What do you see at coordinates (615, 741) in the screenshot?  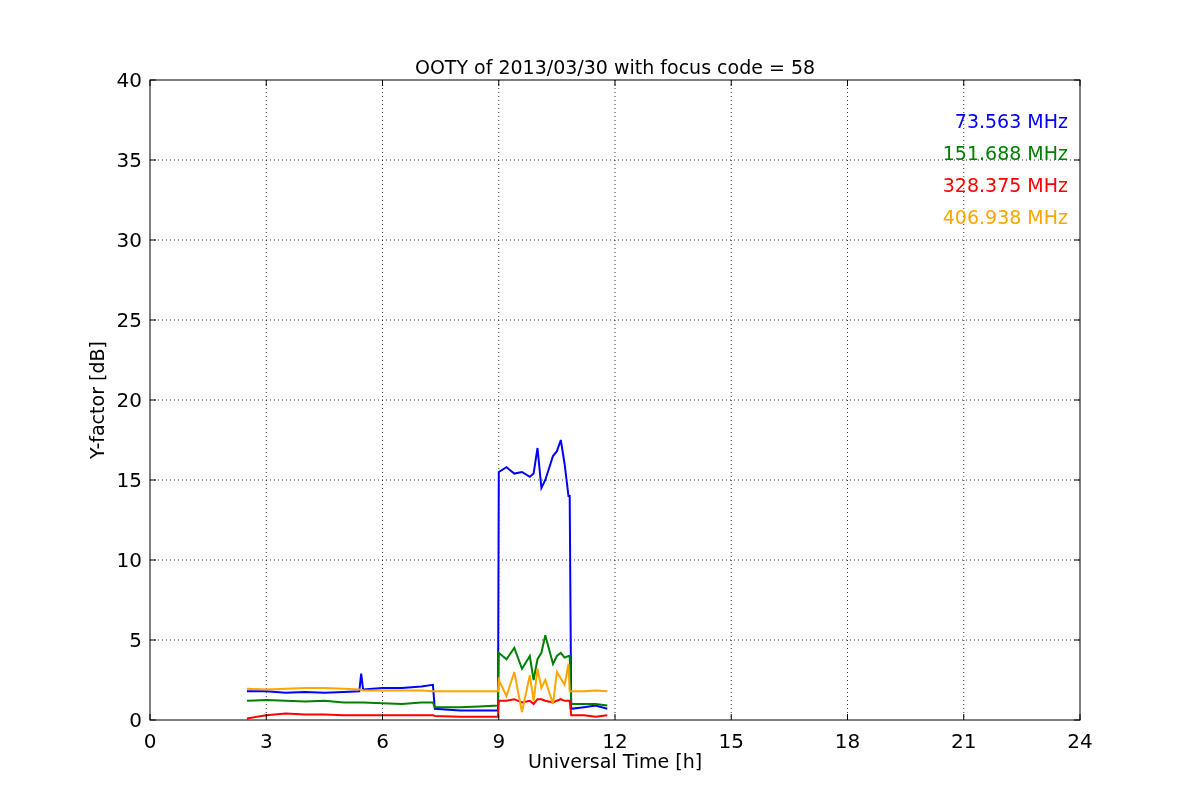 I see `x-tick-label: 12` at bounding box center [615, 741].